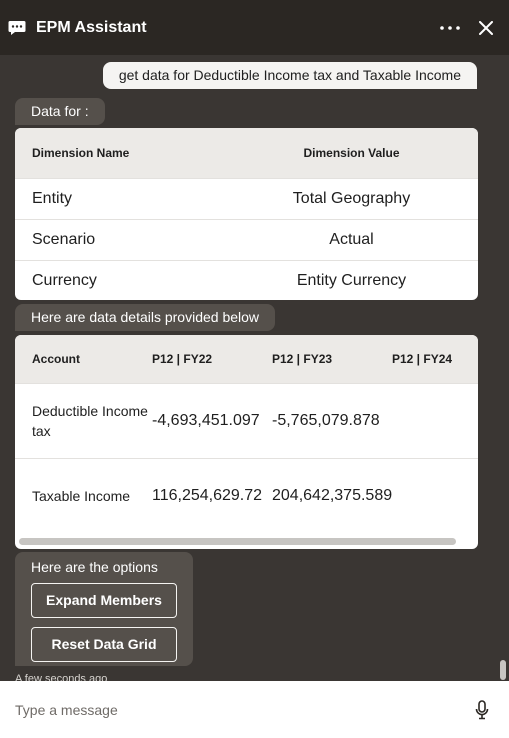  I want to click on dimension-name-cell: Currency, so click(64, 280).